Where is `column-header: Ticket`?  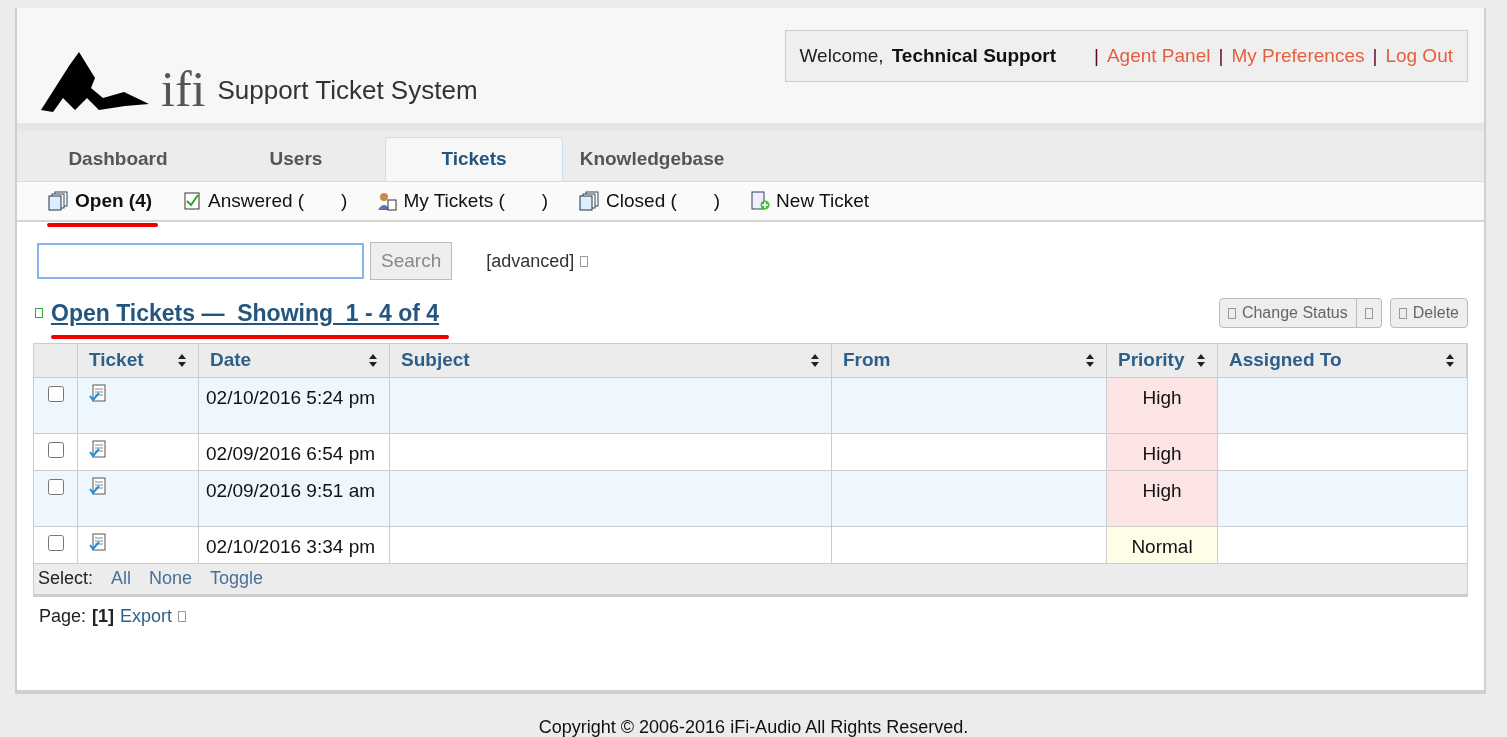 column-header: Ticket is located at coordinates (138, 360).